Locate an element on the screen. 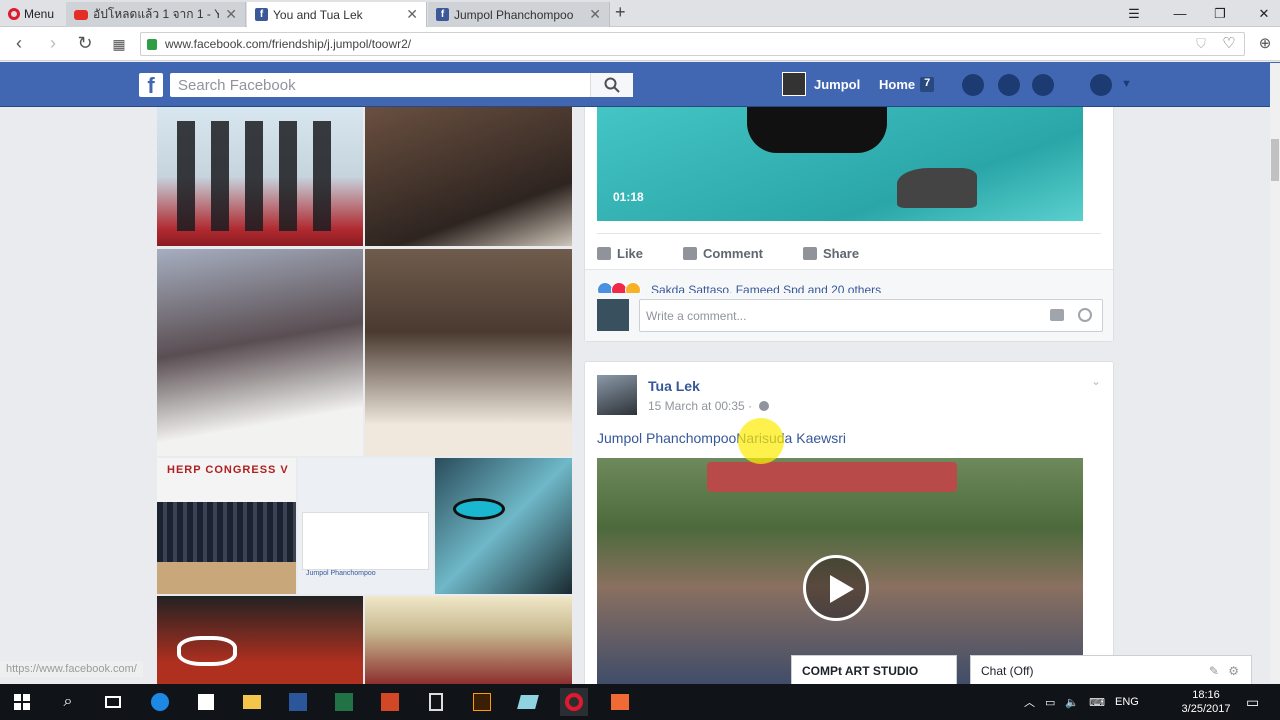 The height and width of the screenshot is (720, 1280). powerpoint-icon is located at coordinates (390, 702).